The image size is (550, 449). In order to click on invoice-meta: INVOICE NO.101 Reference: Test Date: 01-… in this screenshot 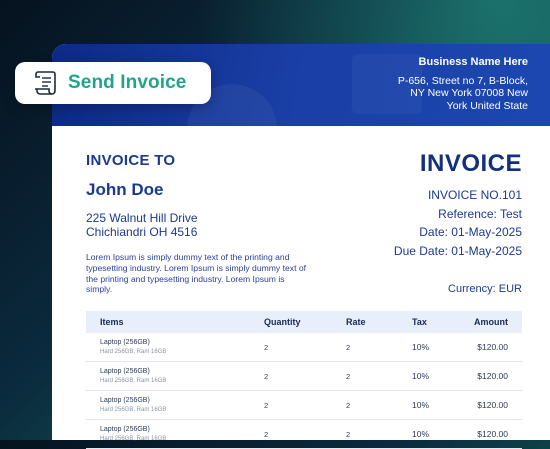, I will do `click(458, 223)`.